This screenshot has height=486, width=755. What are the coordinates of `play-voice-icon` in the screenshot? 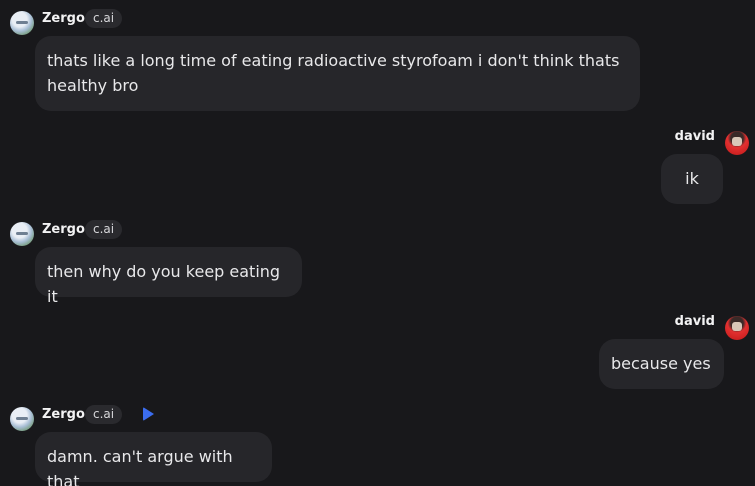 It's located at (148, 414).